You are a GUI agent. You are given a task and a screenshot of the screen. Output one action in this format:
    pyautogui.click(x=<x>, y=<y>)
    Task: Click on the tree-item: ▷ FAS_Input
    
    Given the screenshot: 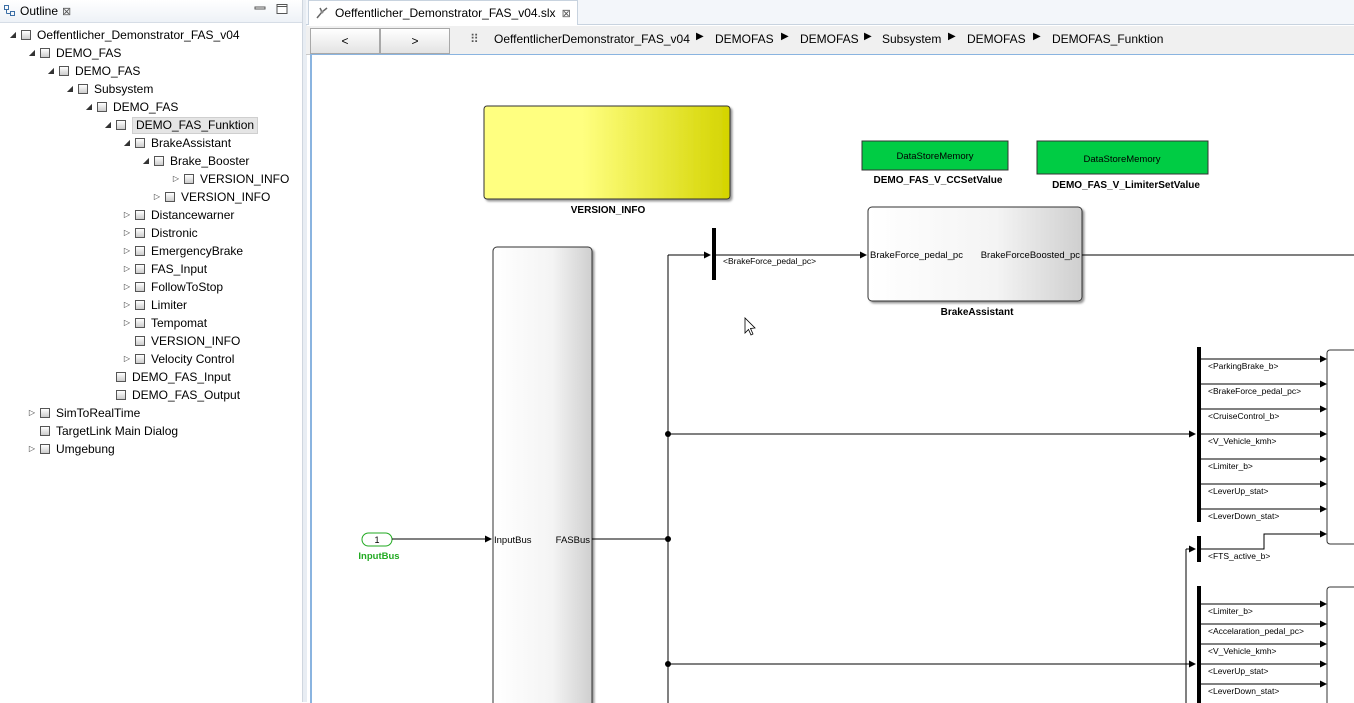 What is the action you would take?
    pyautogui.click(x=164, y=269)
    